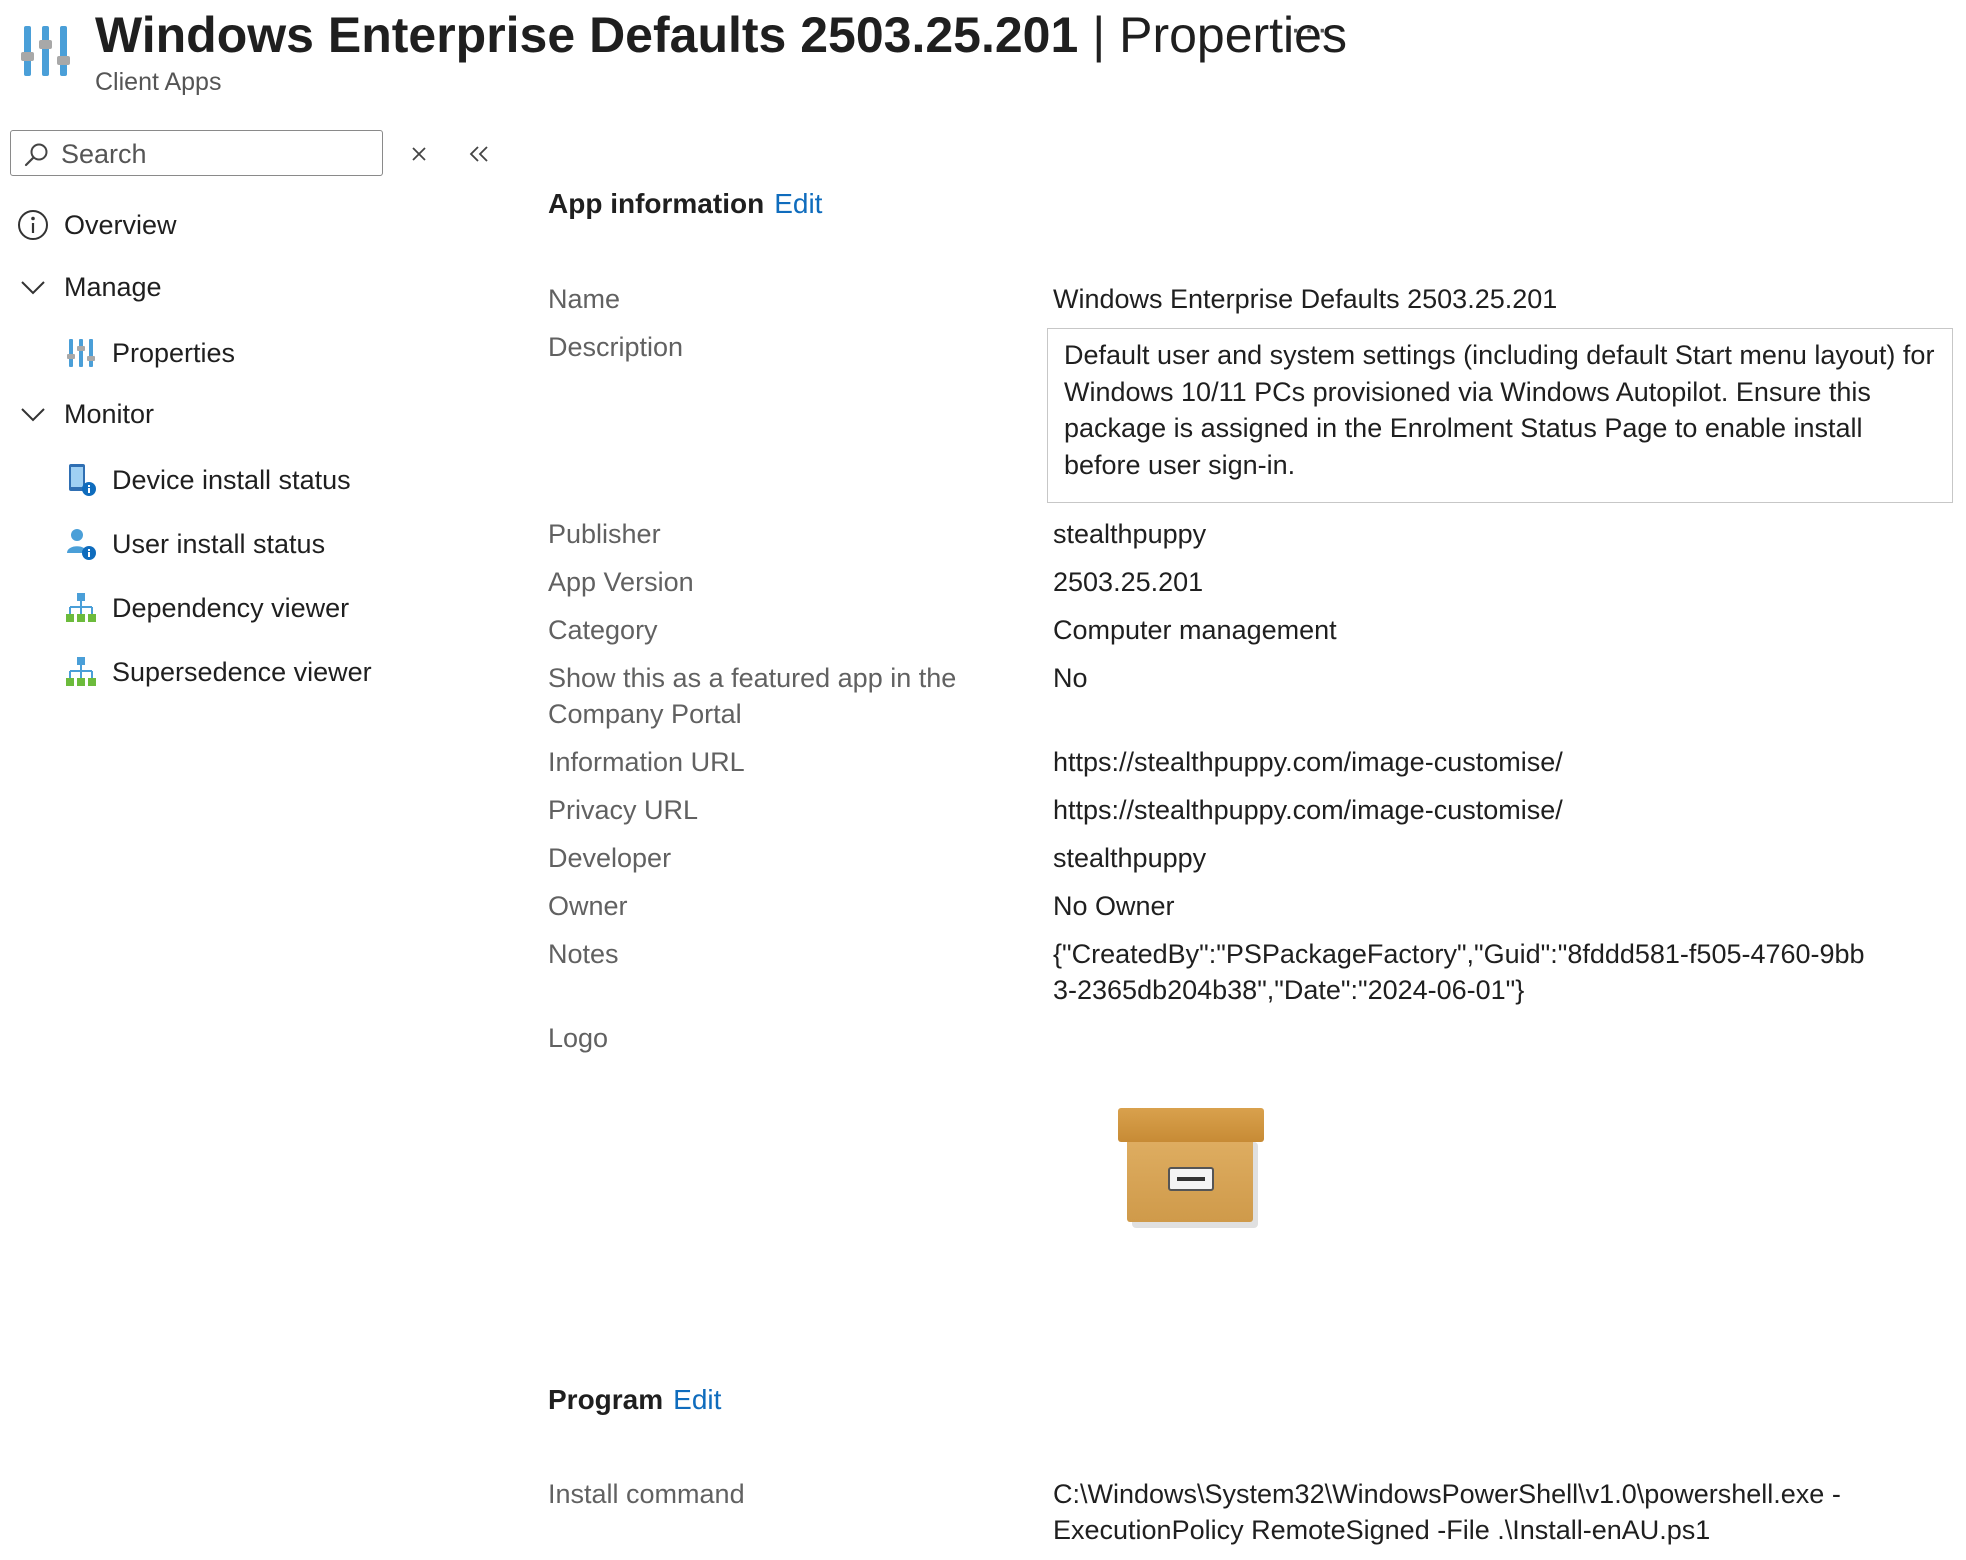 This screenshot has width=1966, height=1560. Describe the element at coordinates (109, 413) in the screenshot. I see `sidebar-item-label: Monitor` at that location.